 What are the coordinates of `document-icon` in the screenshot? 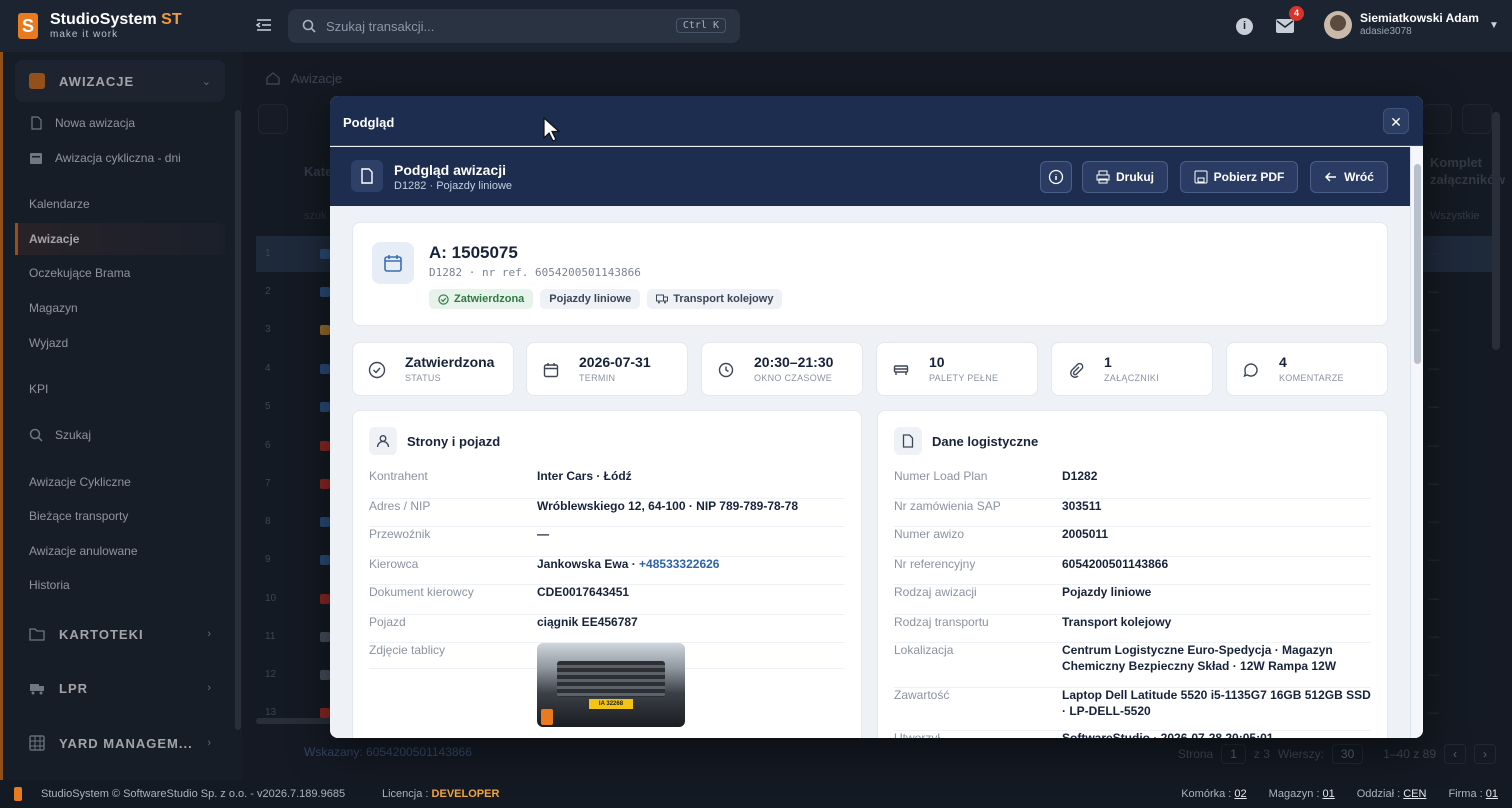 It's located at (367, 176).